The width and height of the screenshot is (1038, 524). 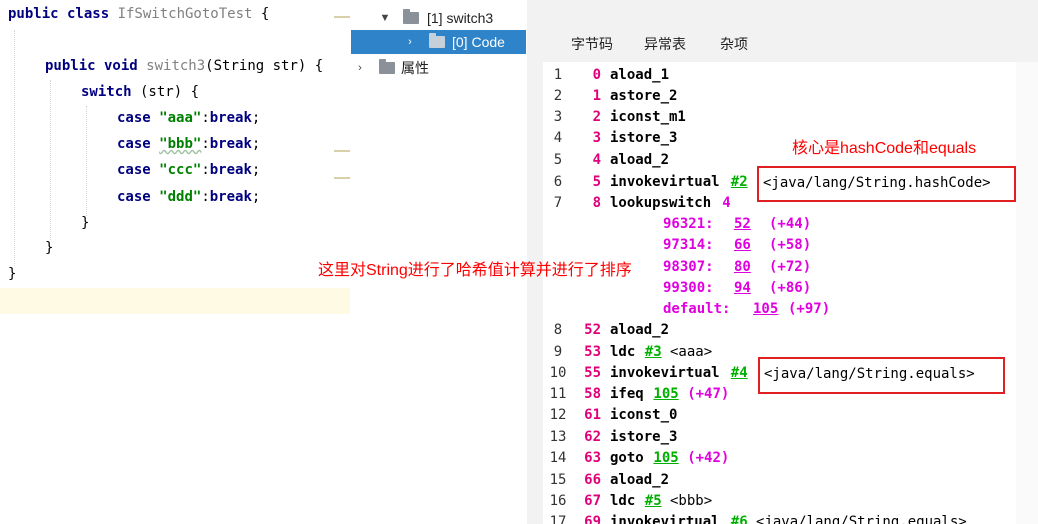 What do you see at coordinates (592, 394) in the screenshot?
I see `pc: 58` at bounding box center [592, 394].